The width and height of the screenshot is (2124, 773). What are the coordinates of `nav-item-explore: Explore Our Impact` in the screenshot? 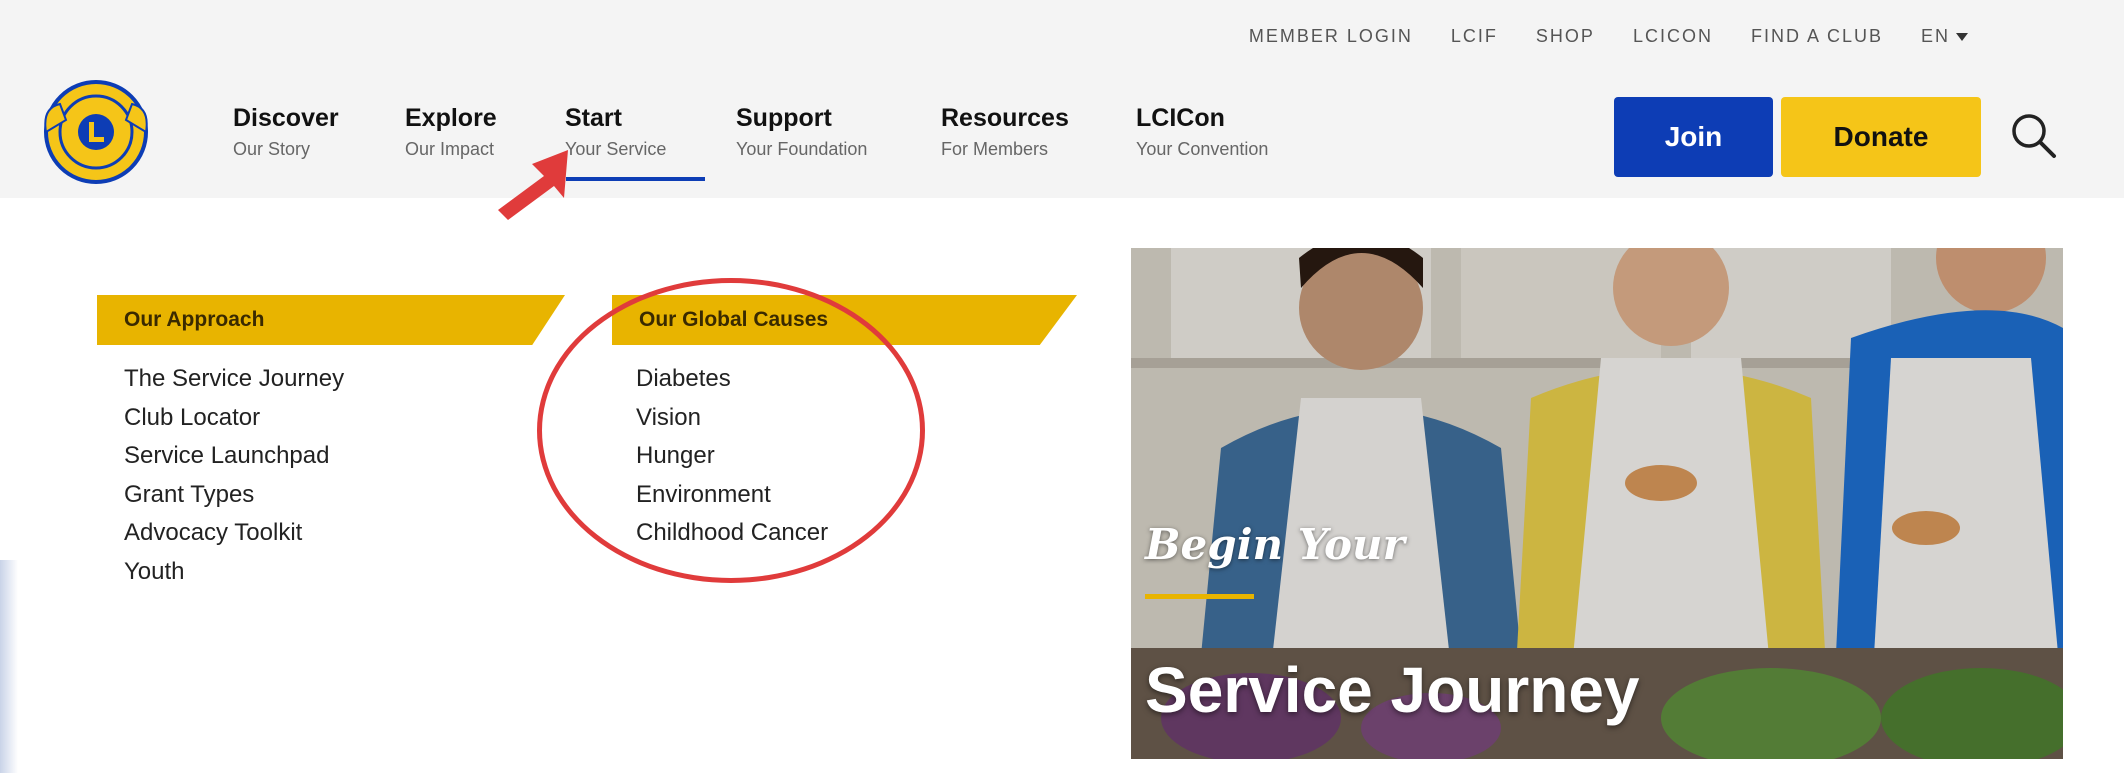 It's located at (451, 132).